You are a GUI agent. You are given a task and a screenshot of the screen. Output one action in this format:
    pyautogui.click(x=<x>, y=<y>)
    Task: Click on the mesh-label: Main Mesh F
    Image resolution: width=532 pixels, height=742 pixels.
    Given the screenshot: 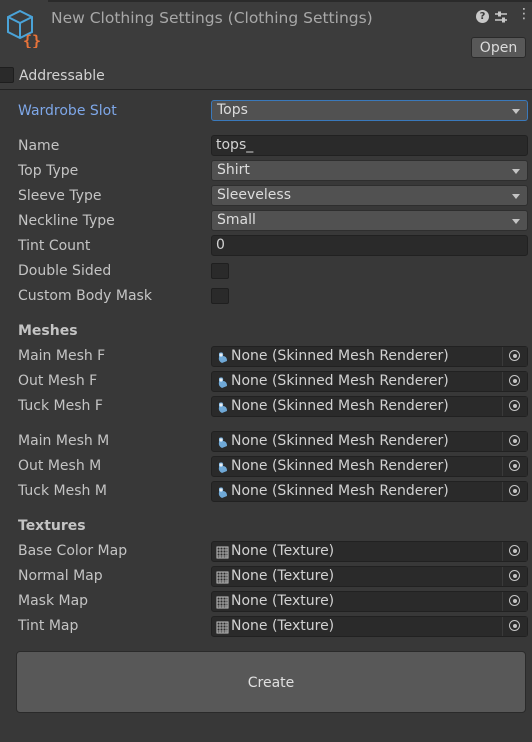 What is the action you would take?
    pyautogui.click(x=62, y=356)
    